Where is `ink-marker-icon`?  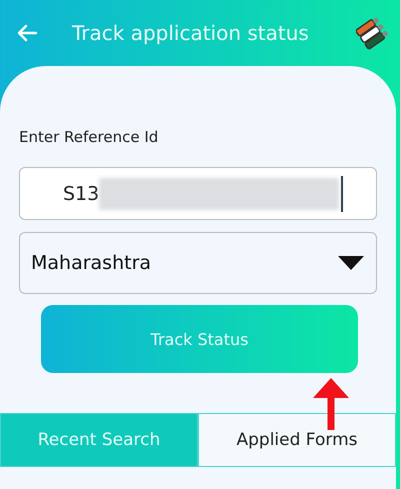
ink-marker-icon is located at coordinates (373, 33).